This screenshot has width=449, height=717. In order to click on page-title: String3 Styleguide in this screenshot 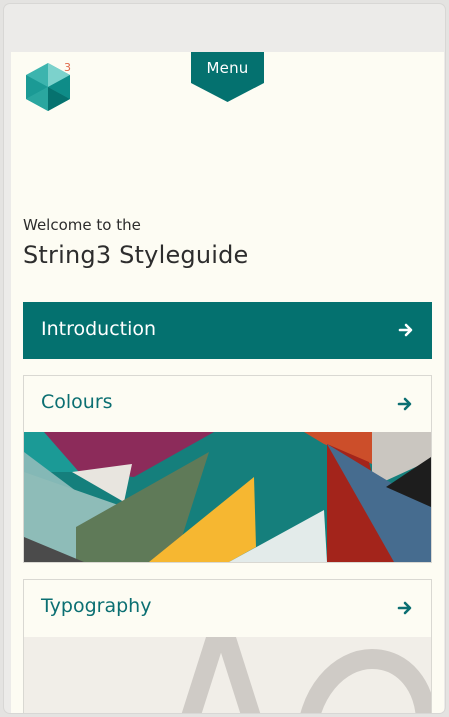, I will do `click(136, 255)`.